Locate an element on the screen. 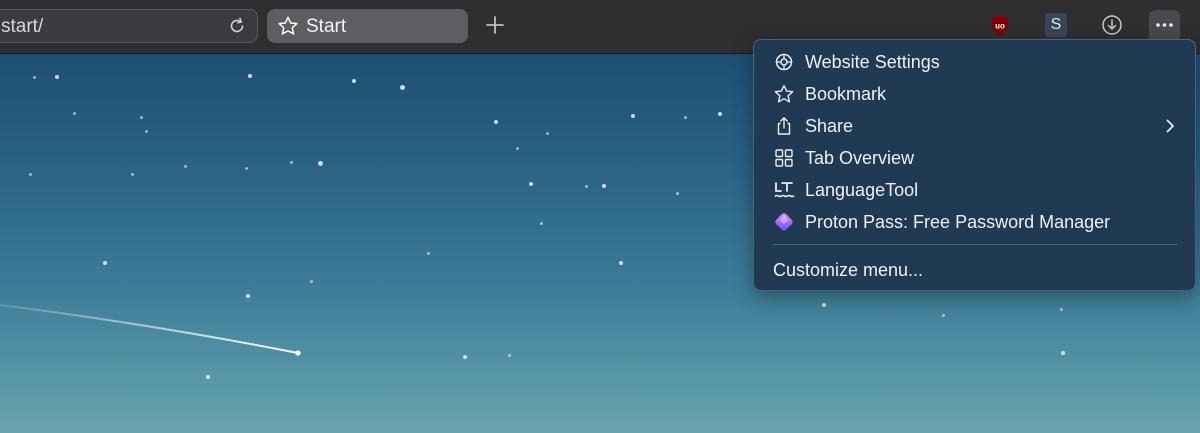 The image size is (1200, 433). tab-title: Start is located at coordinates (326, 26).